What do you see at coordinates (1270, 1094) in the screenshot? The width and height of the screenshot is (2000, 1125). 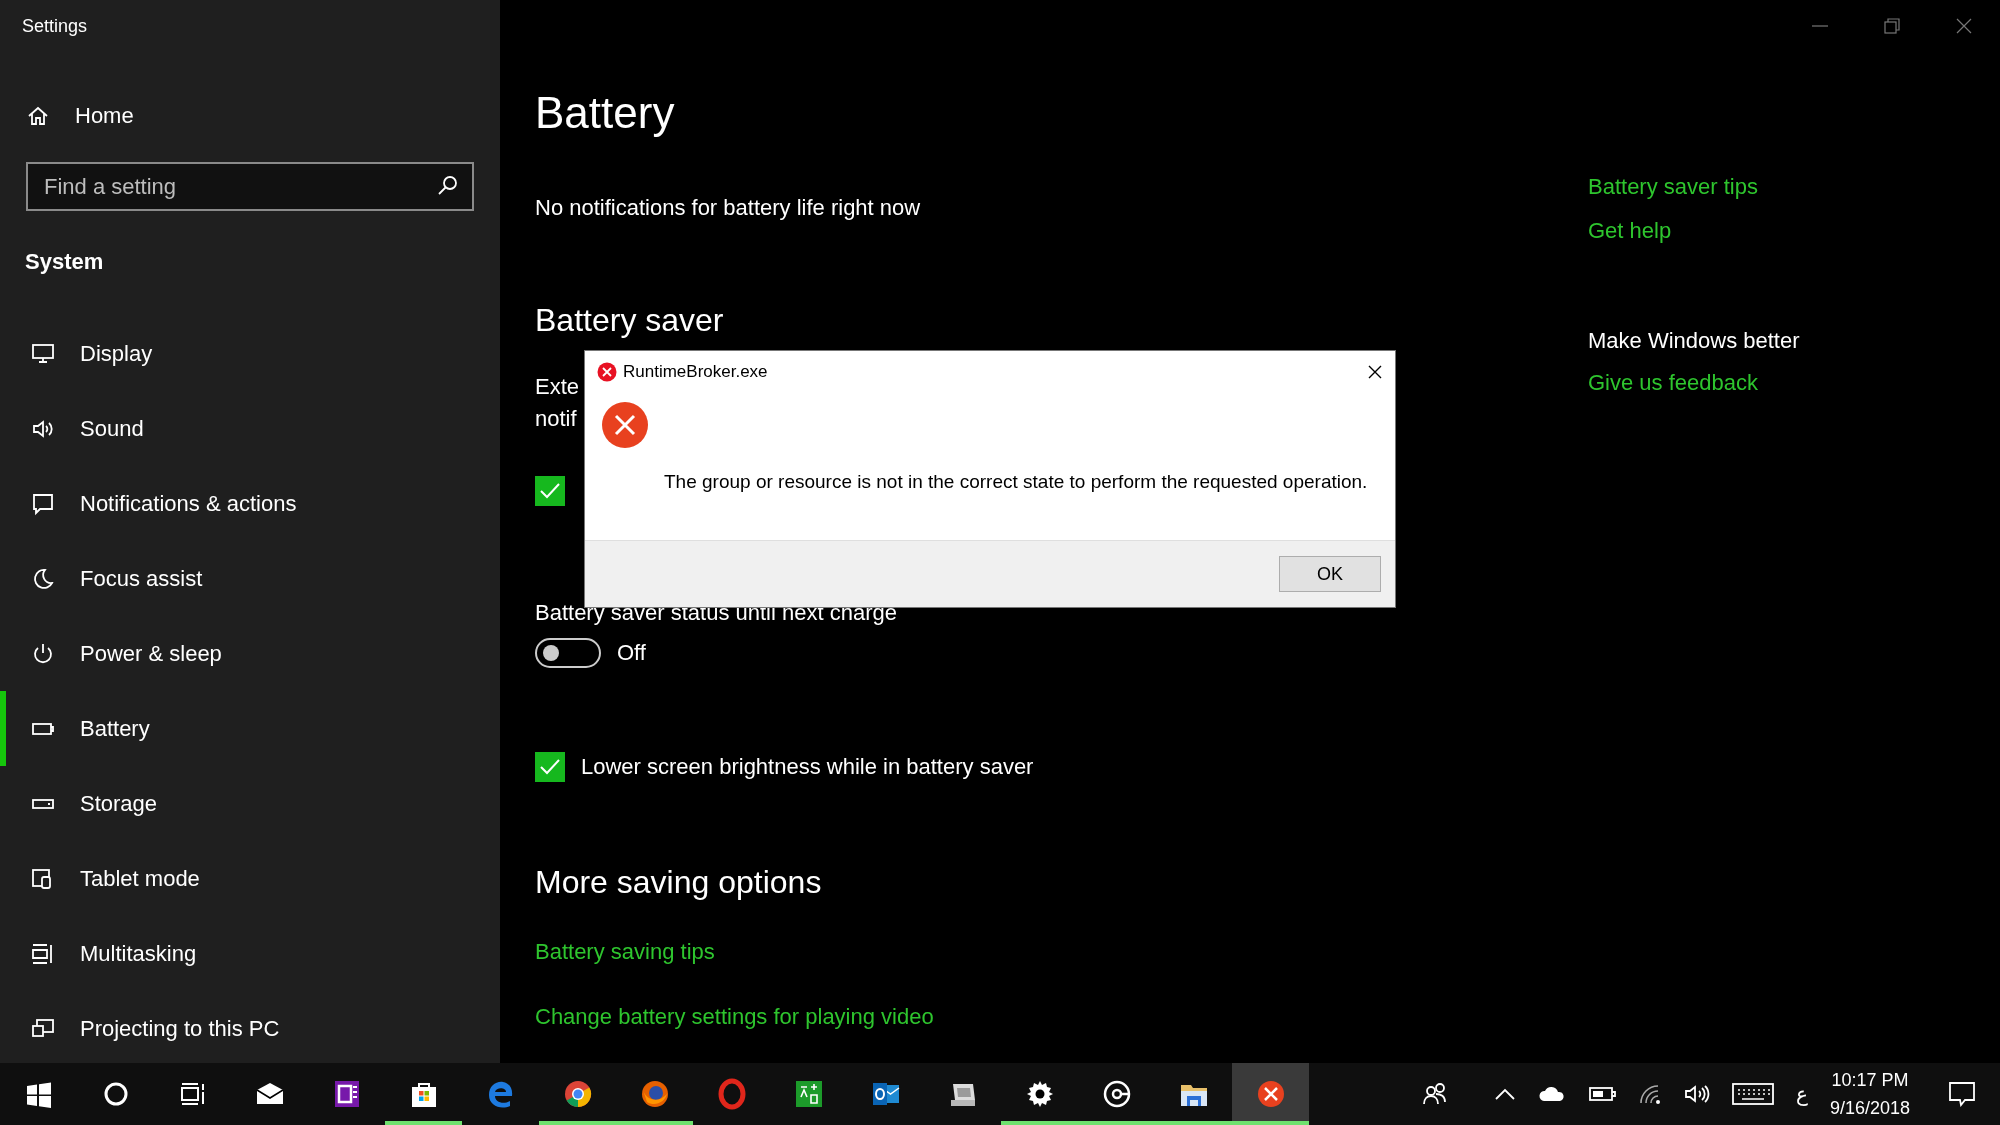 I see `taskbar-button` at bounding box center [1270, 1094].